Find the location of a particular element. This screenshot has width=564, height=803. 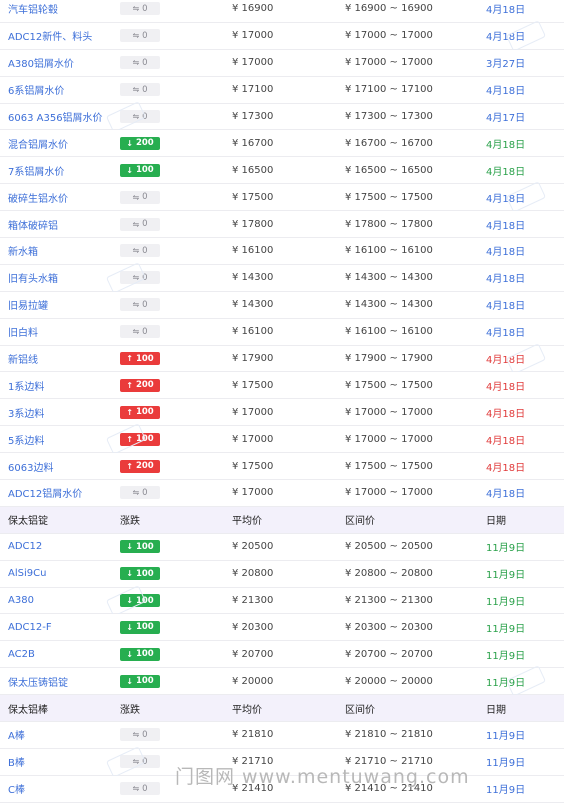

column-header-date: 日期 is located at coordinates (496, 710).